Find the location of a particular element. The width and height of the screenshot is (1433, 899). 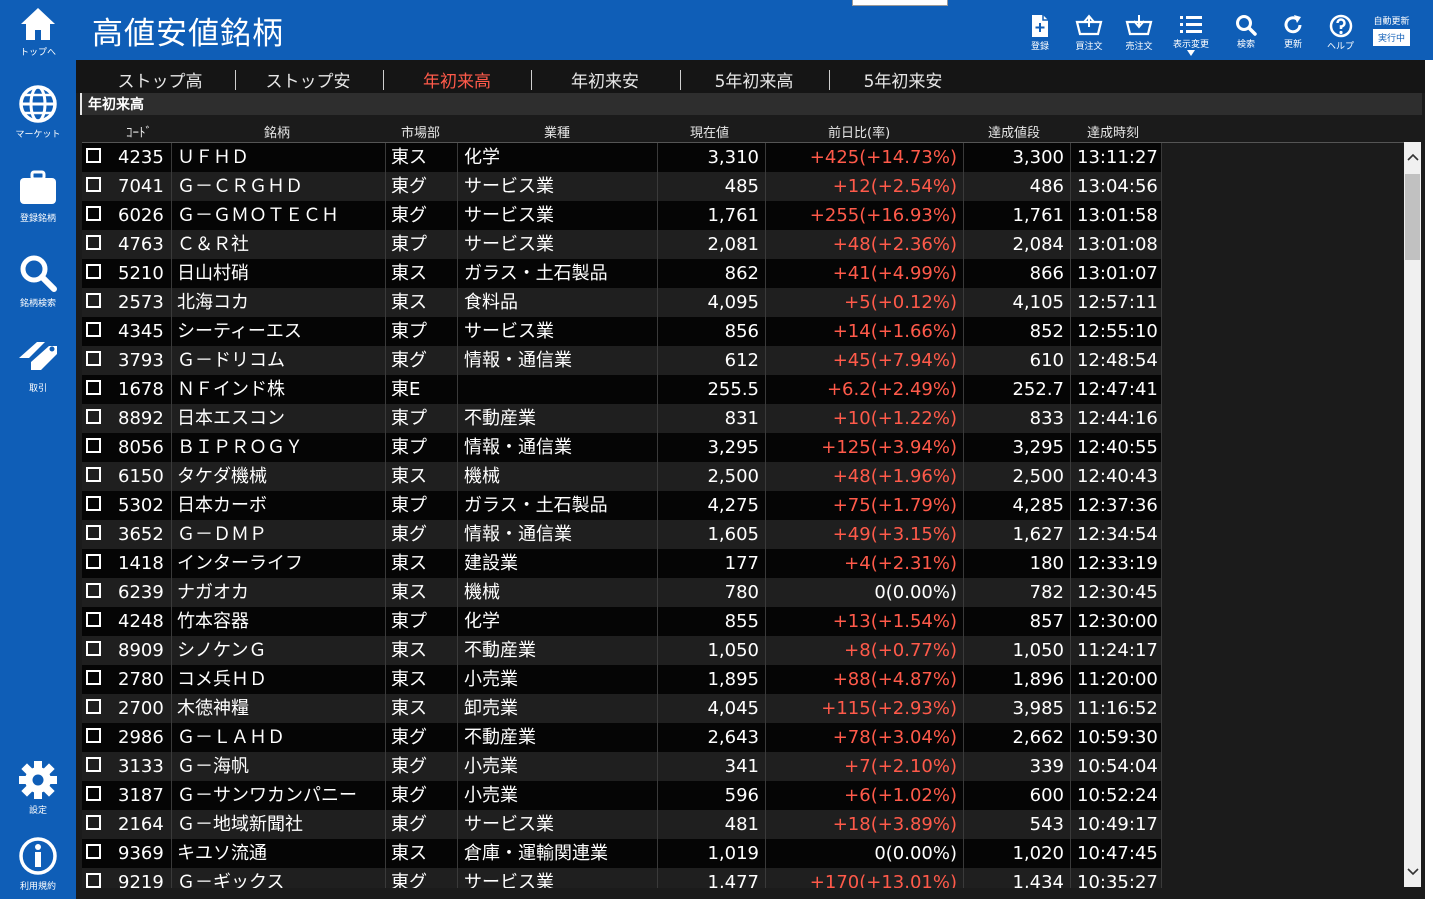

tab-stop-high: ストップ高 is located at coordinates (160, 79).